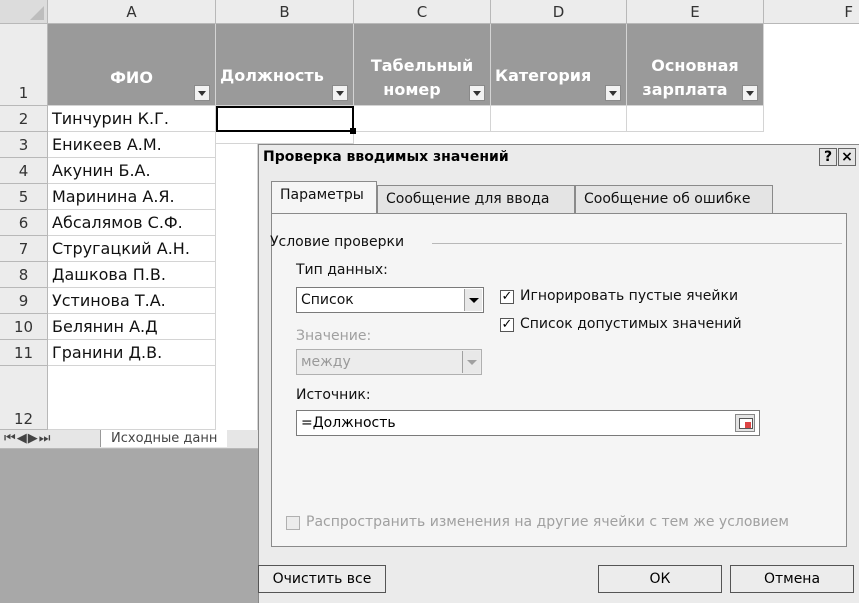 This screenshot has height=603, width=859. What do you see at coordinates (324, 197) in the screenshot?
I see `tab-parameters: Параметры` at bounding box center [324, 197].